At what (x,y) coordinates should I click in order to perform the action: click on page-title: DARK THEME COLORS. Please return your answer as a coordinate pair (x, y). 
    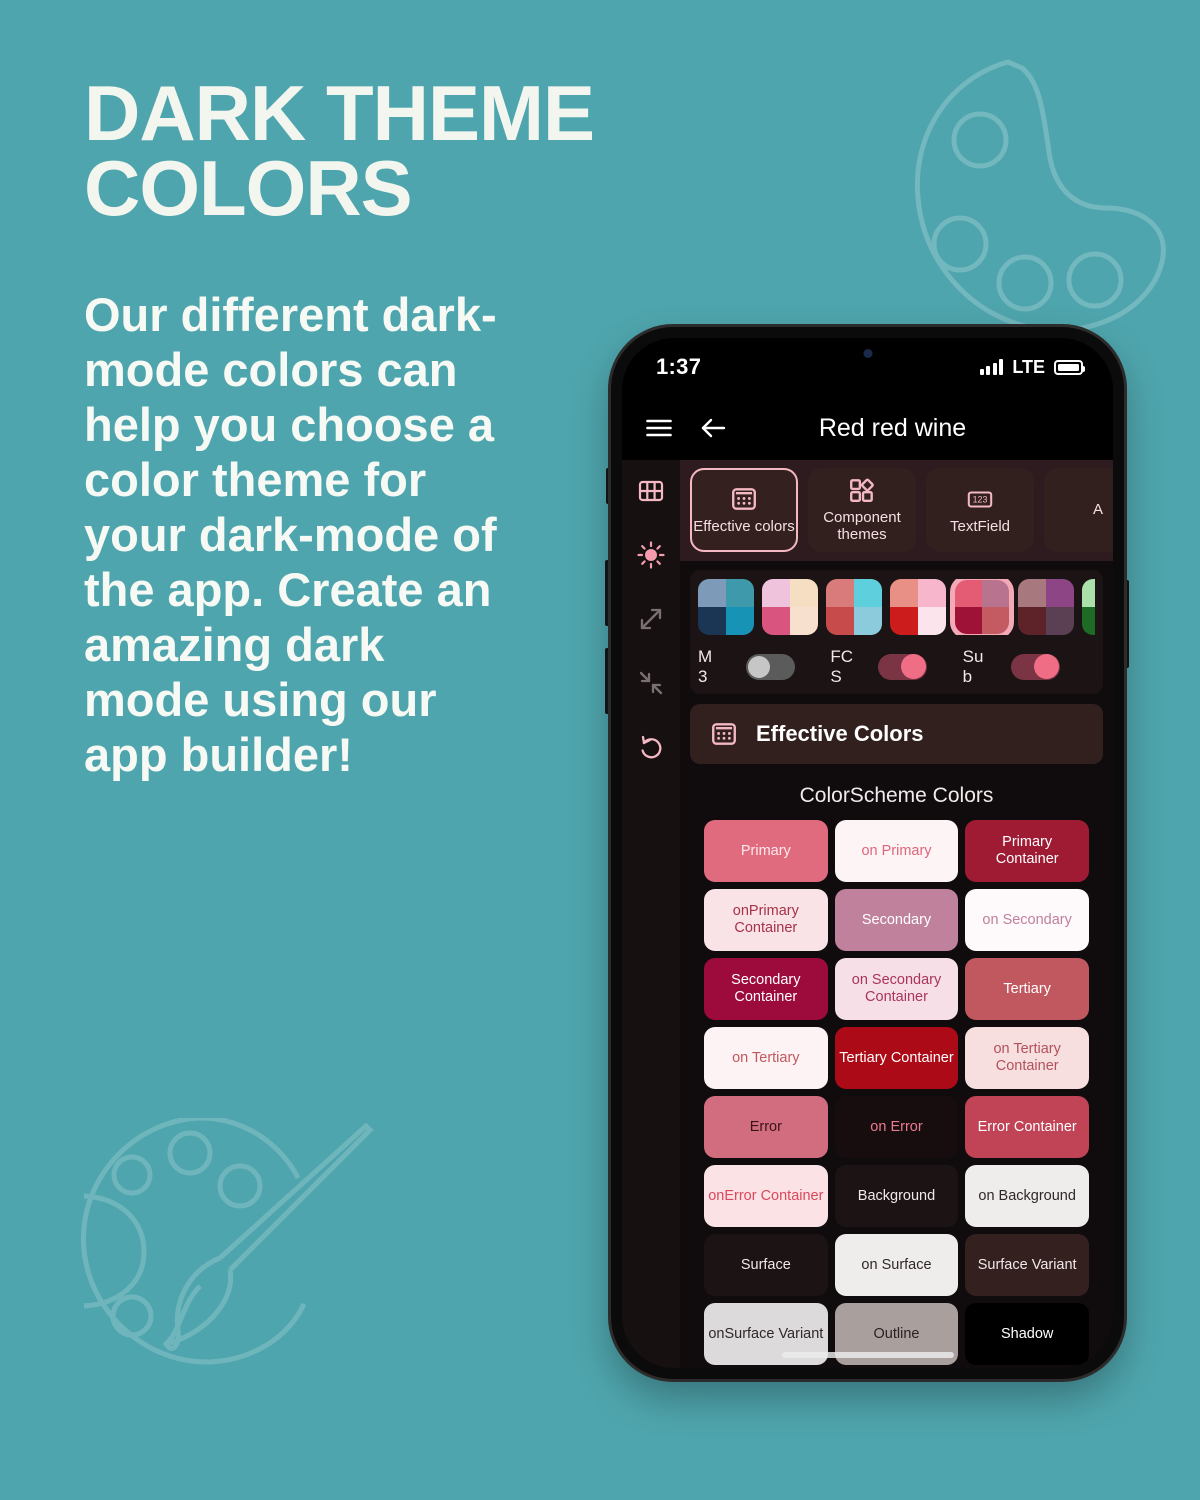
    Looking at the image, I should click on (384, 150).